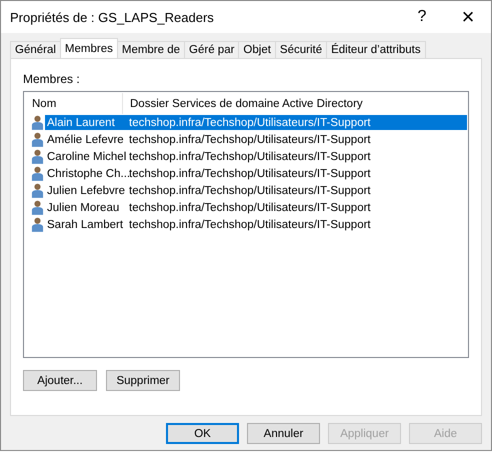 Image resolution: width=492 pixels, height=456 pixels. What do you see at coordinates (257, 49) in the screenshot?
I see `tab: Objet` at bounding box center [257, 49].